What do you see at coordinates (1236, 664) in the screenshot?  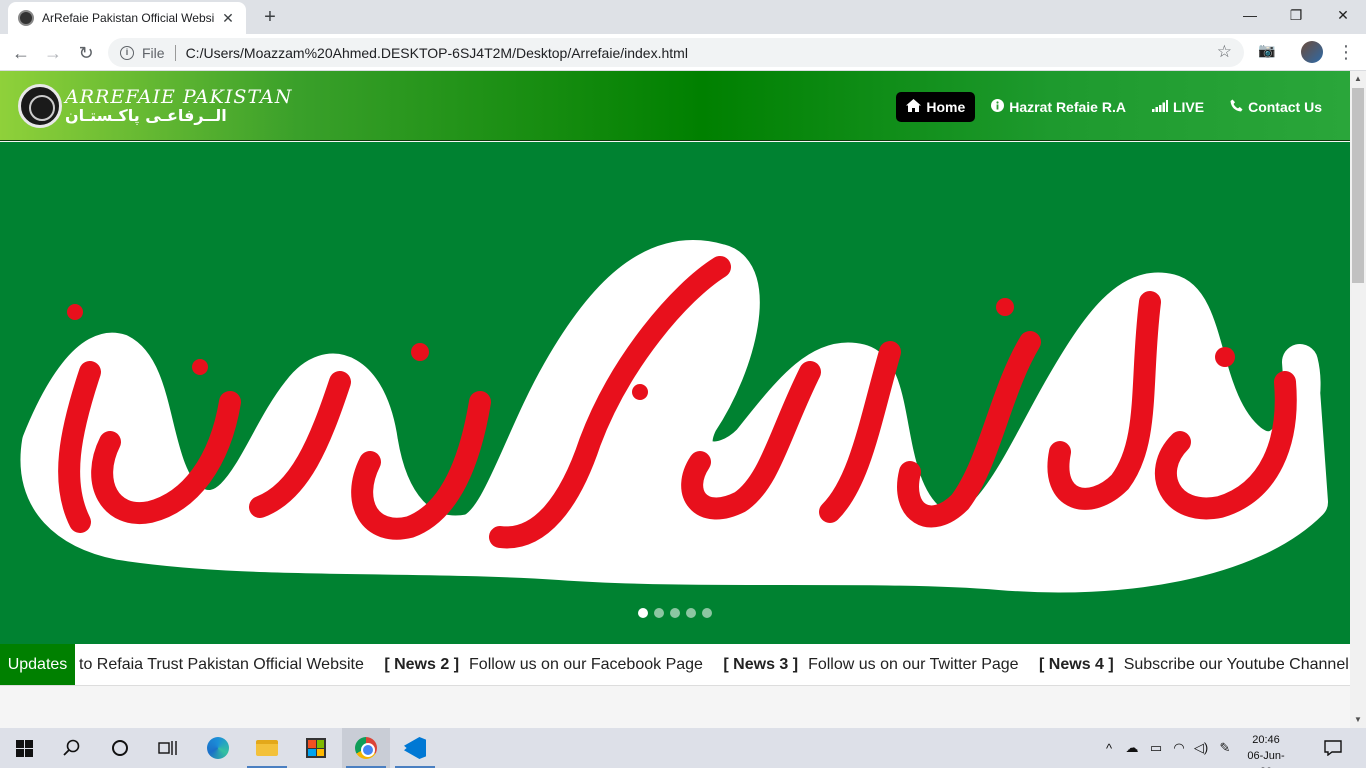 I see `news-text: Subscribe our Youtube Channel` at bounding box center [1236, 664].